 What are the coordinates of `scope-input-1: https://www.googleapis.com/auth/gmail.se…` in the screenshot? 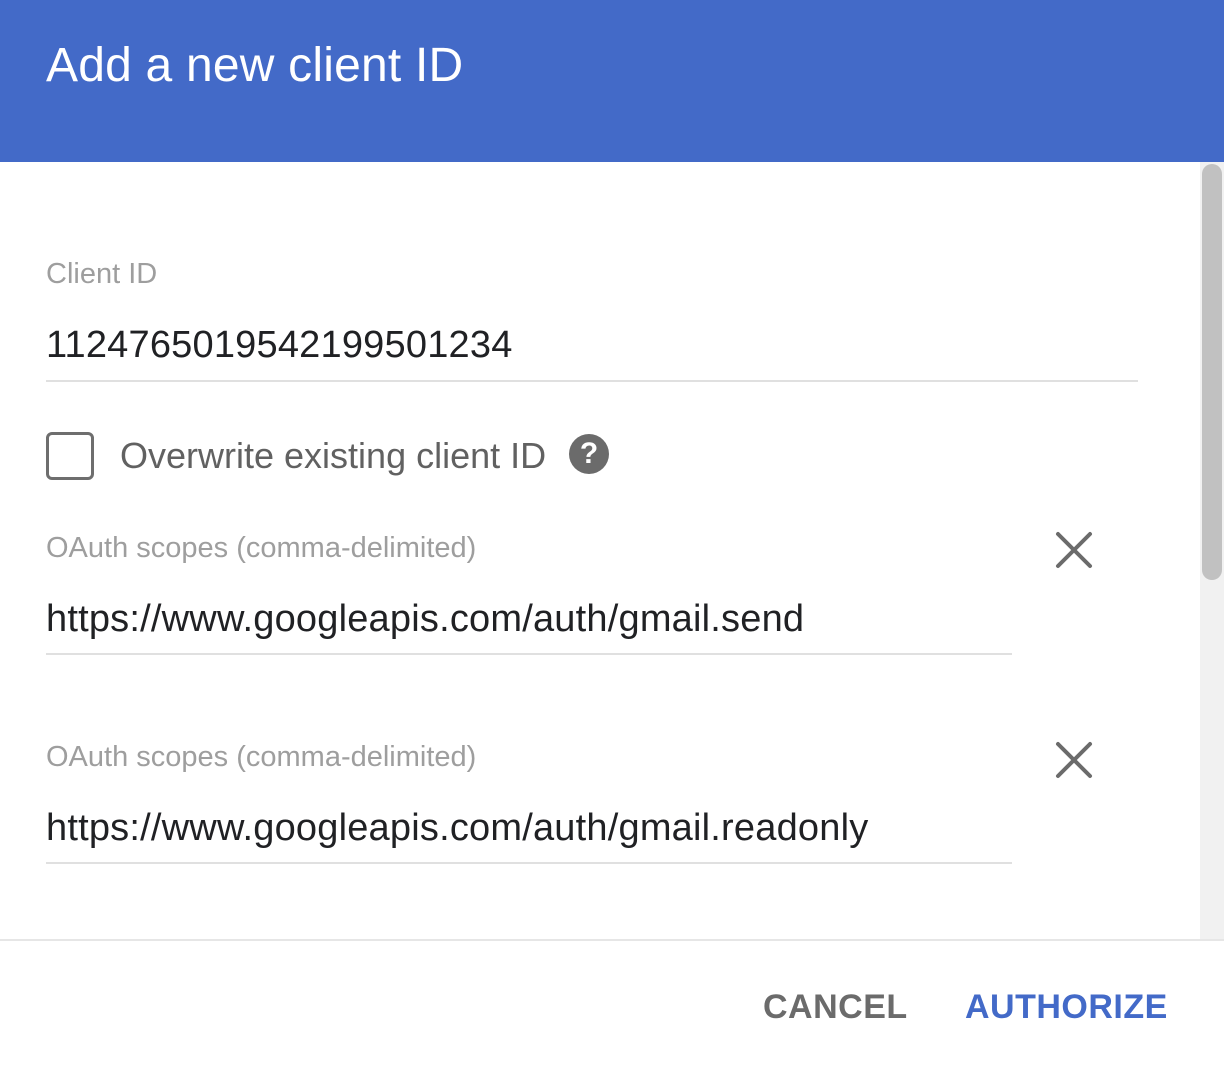 It's located at (425, 619).